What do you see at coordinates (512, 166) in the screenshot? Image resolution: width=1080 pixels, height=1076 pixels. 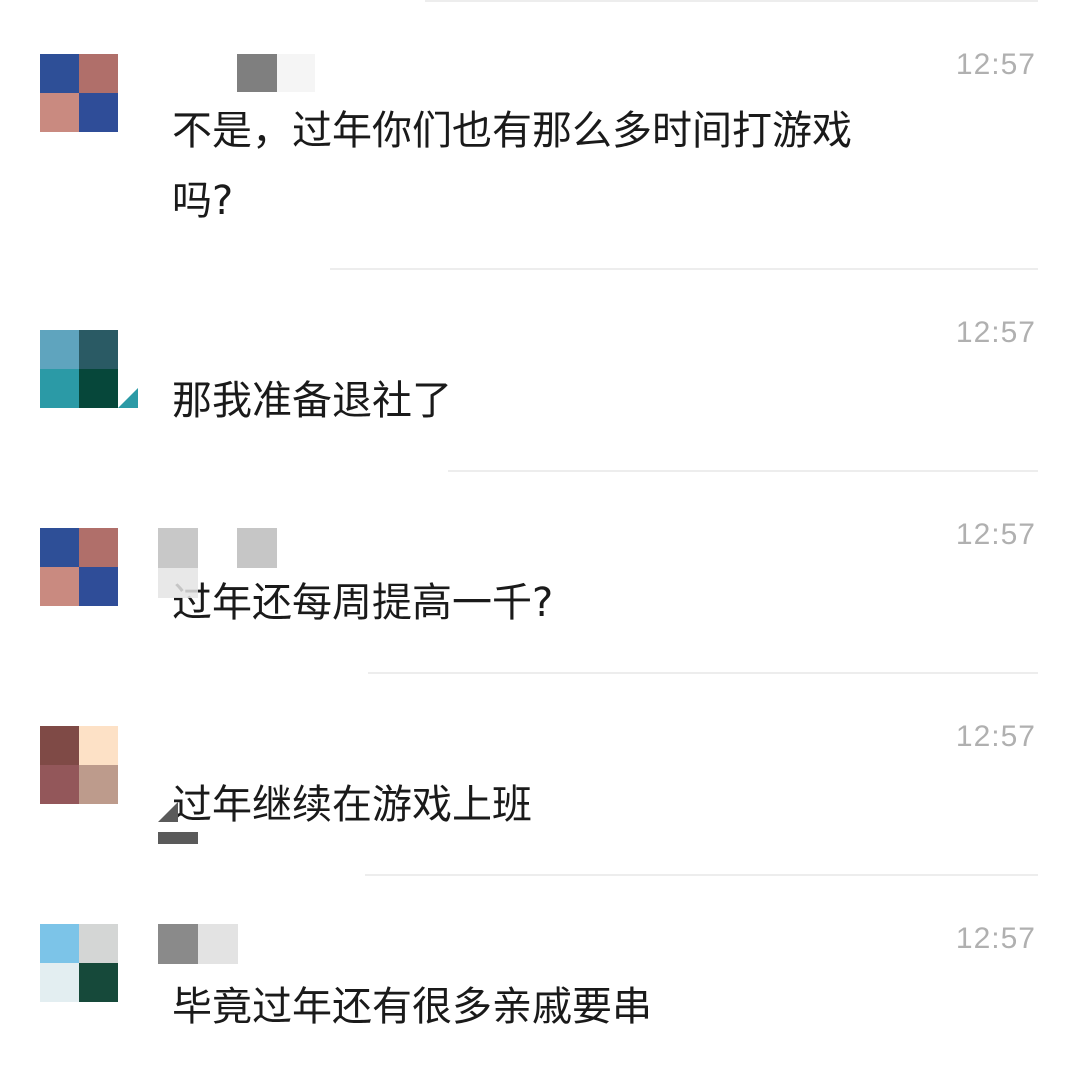 I see `message-text: 不是，过年你们也有那么多时间打游戏 吗?` at bounding box center [512, 166].